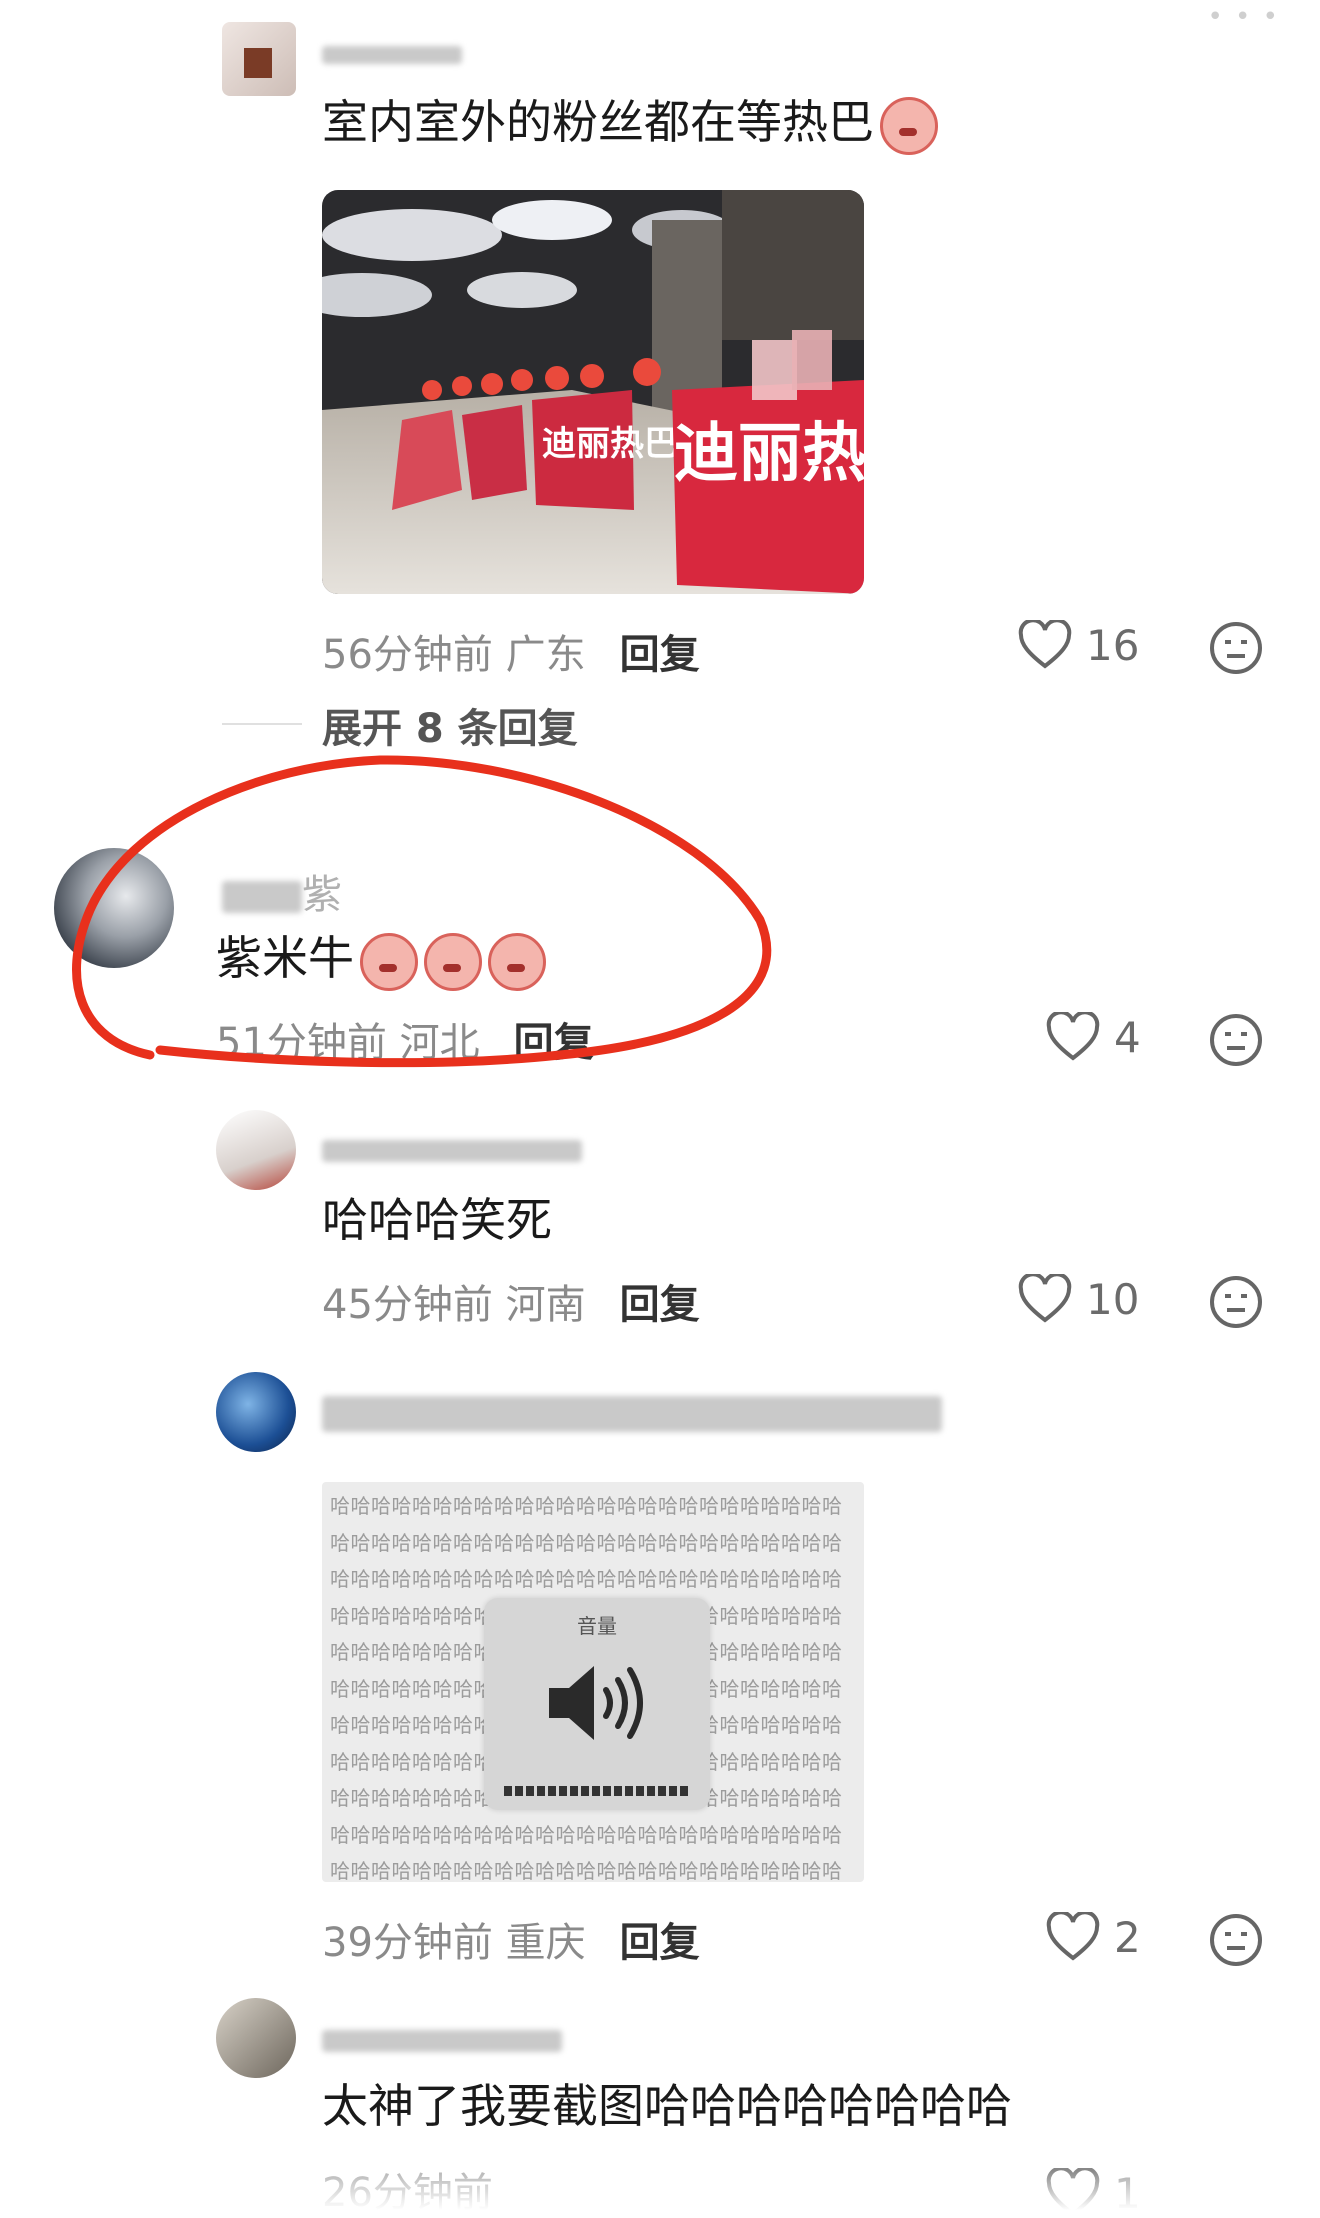 The width and height of the screenshot is (1320, 2218). I want to click on volume-hud: 音量, so click(597, 1704).